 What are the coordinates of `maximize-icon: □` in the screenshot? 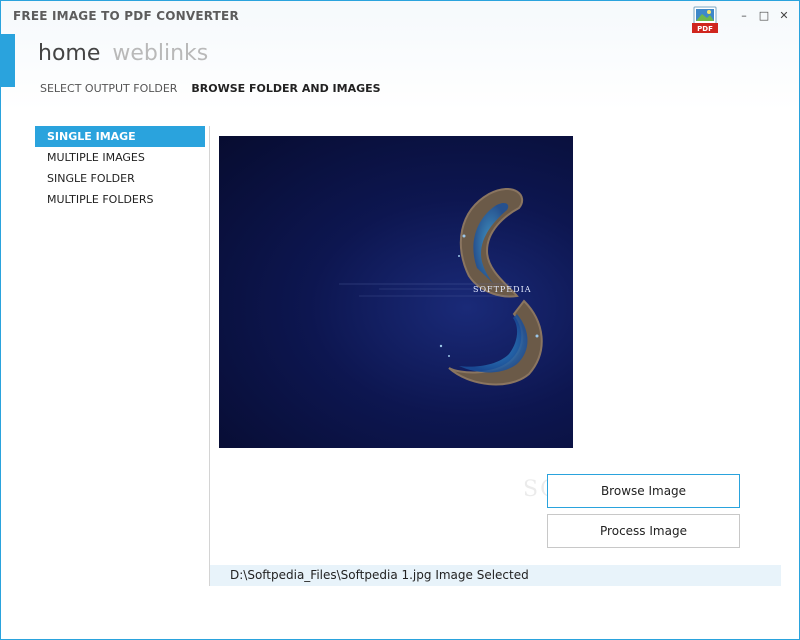 It's located at (764, 16).